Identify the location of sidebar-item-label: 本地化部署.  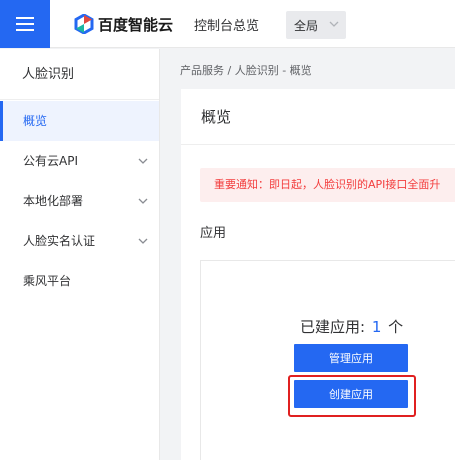
(53, 201).